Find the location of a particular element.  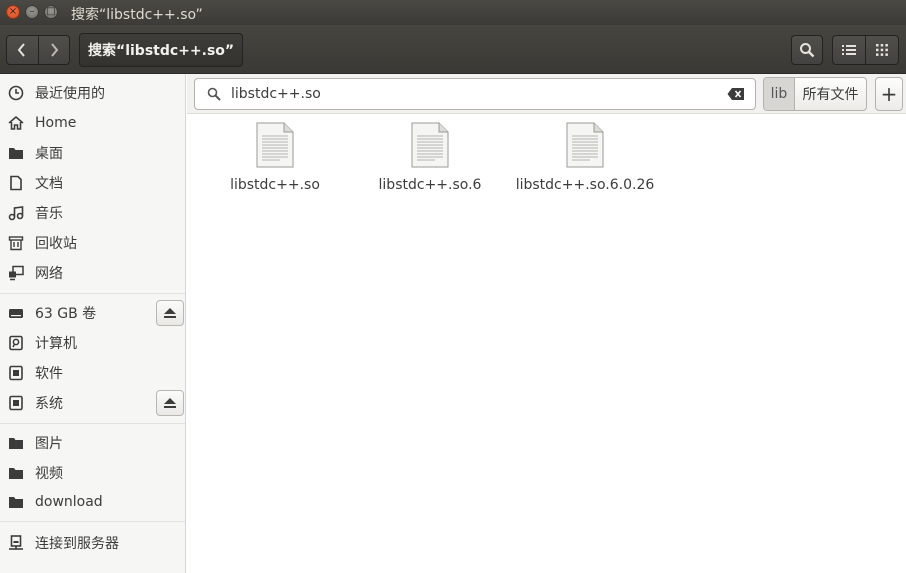

window-title: 搜索“libstdc++.so” is located at coordinates (137, 15).